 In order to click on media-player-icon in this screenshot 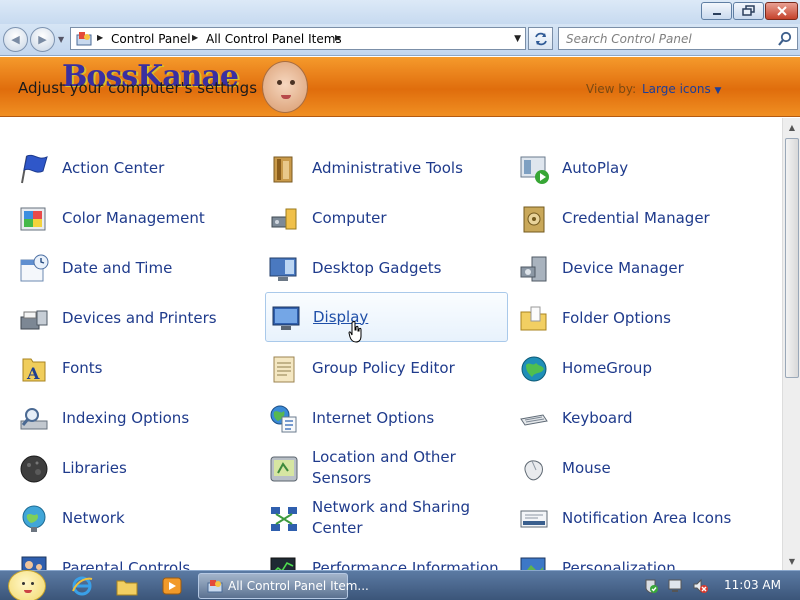, I will do `click(172, 586)`.